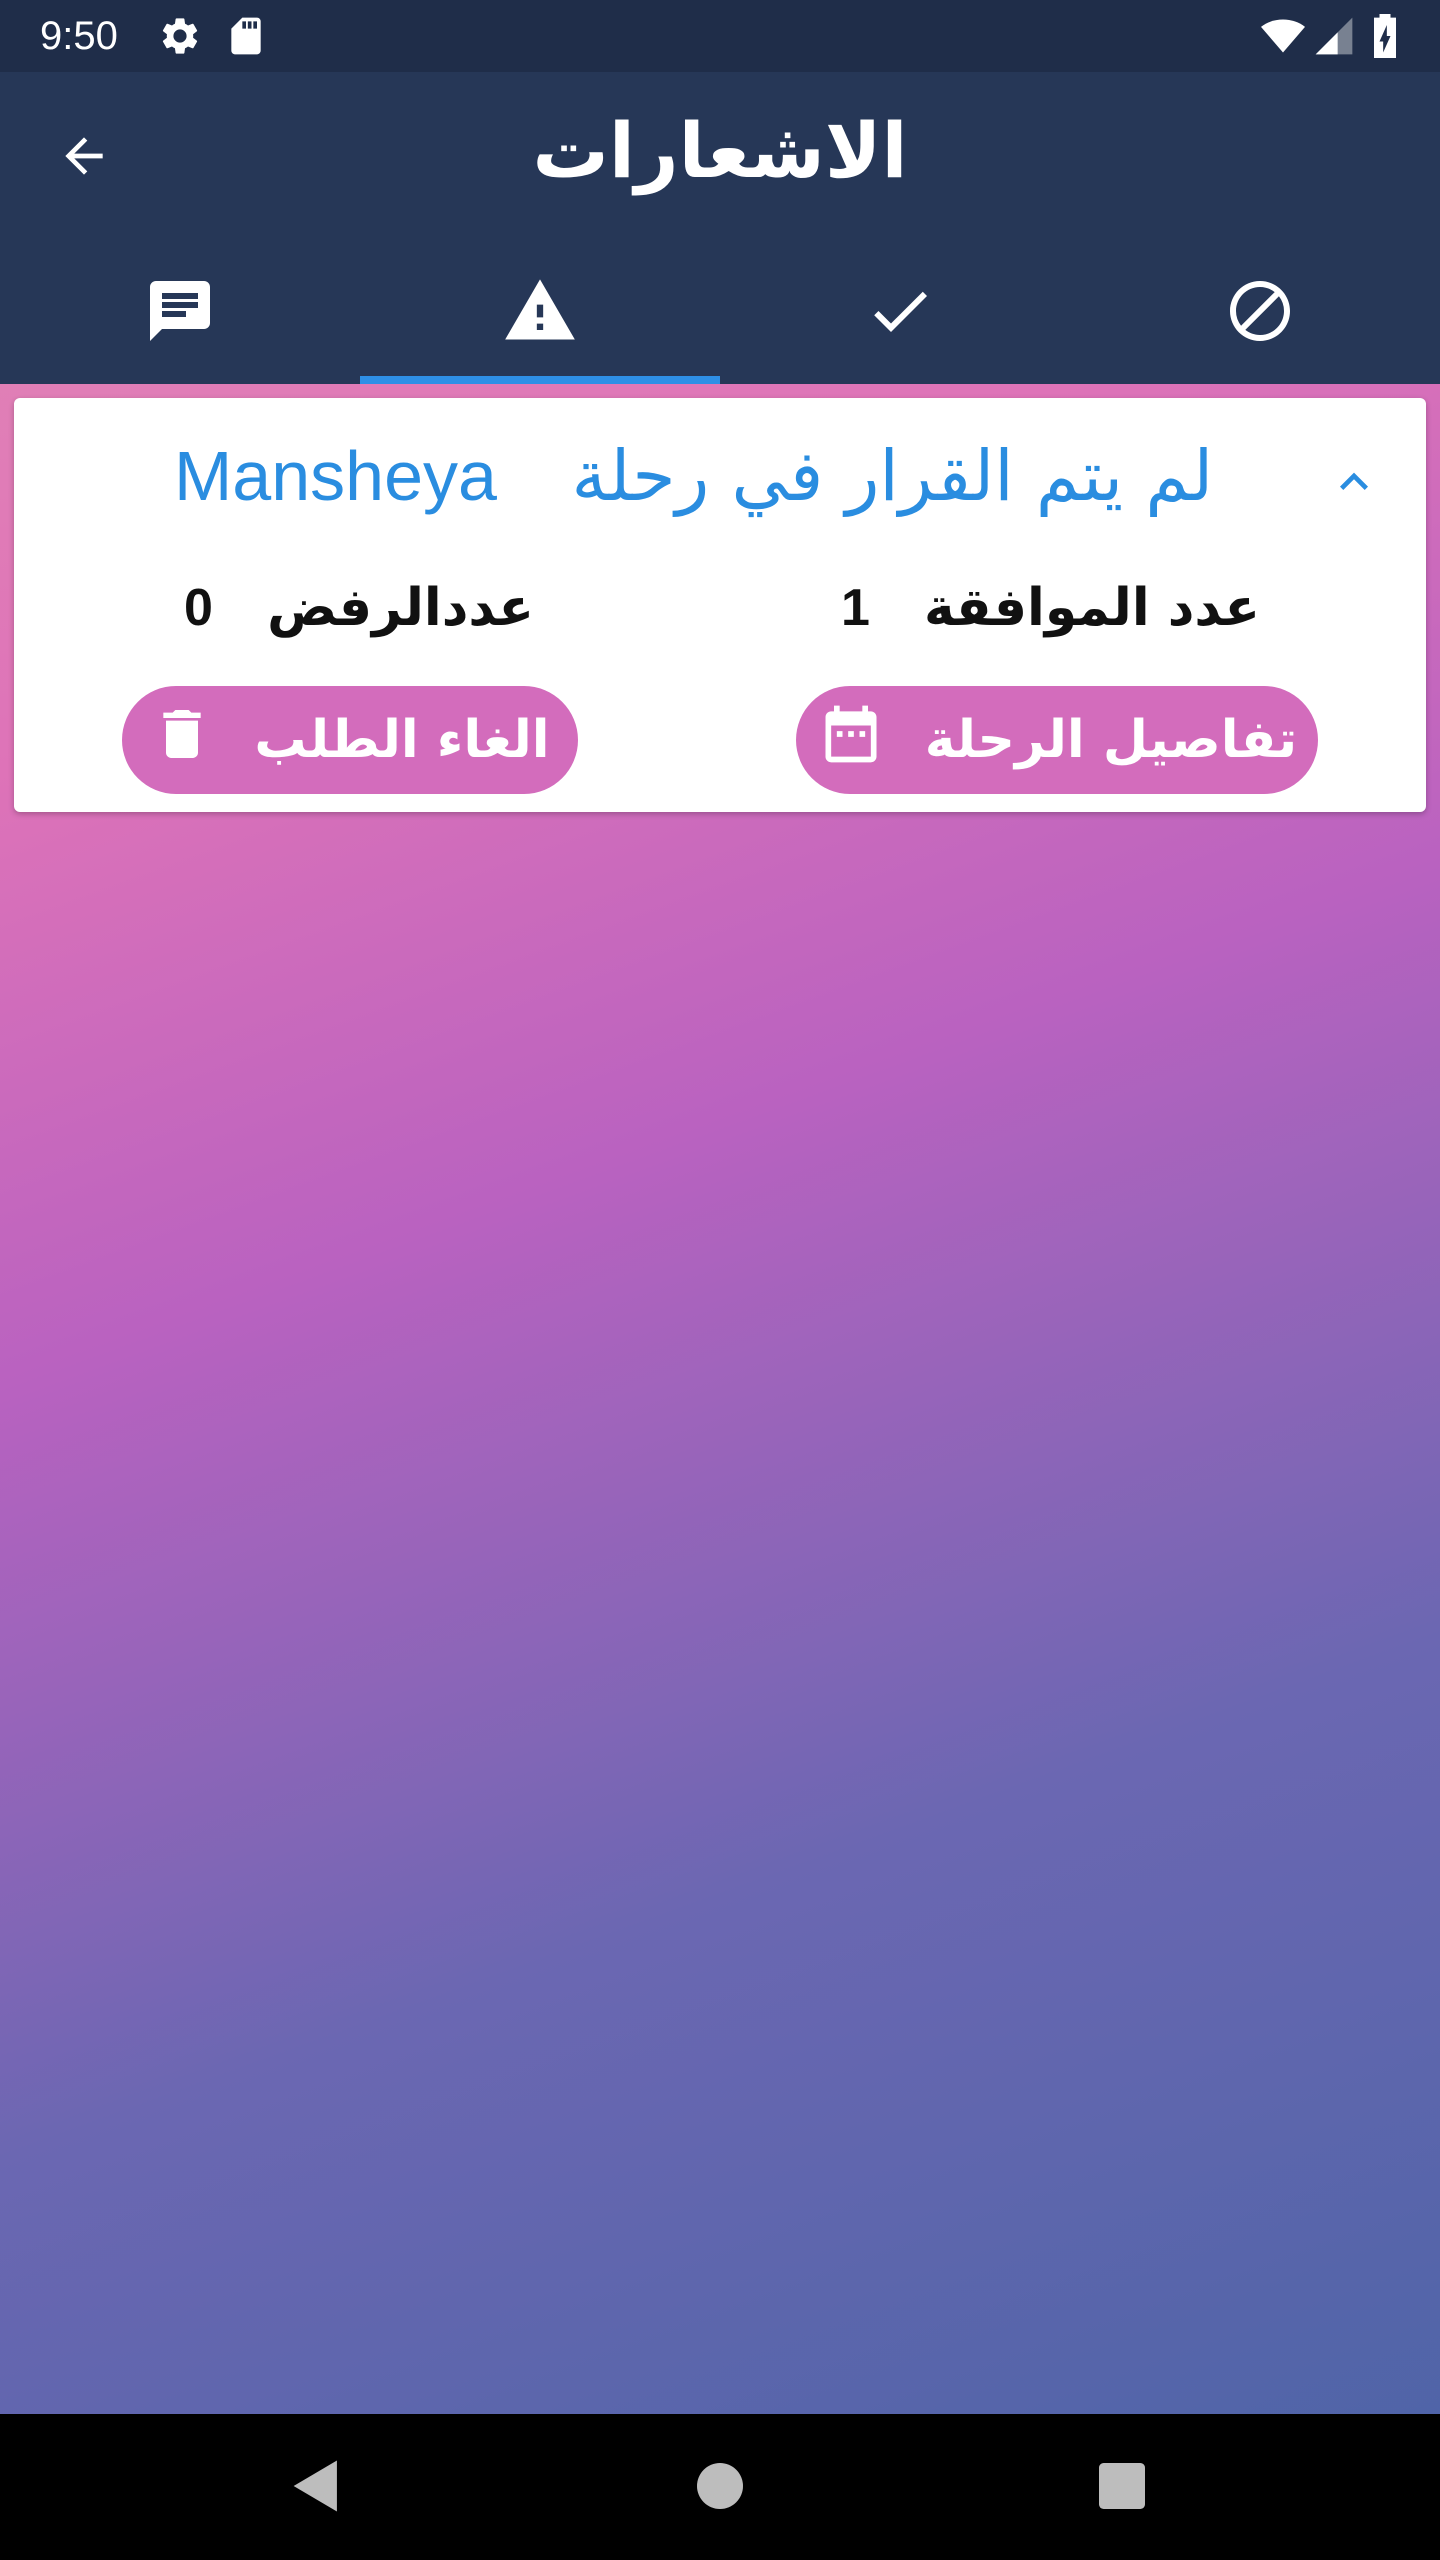 This screenshot has width=1440, height=2560. Describe the element at coordinates (1092, 608) in the screenshot. I see `approve-label: عدد الموافقة` at that location.